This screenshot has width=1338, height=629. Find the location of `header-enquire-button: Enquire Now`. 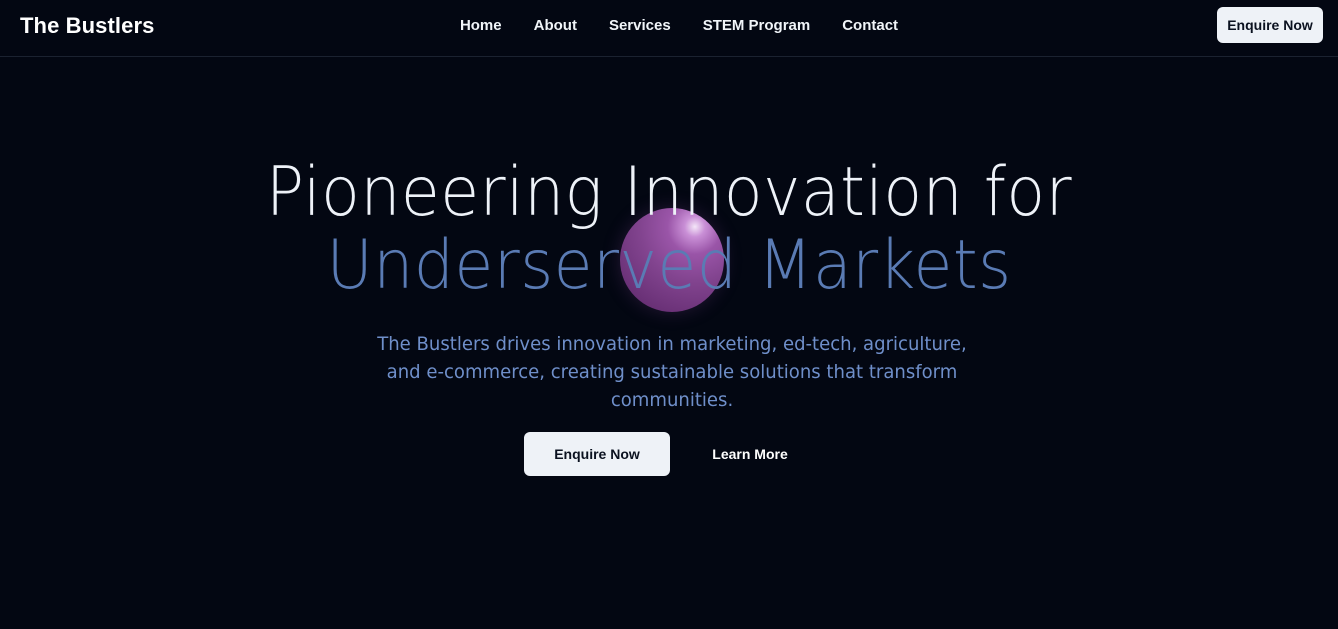

header-enquire-button: Enquire Now is located at coordinates (1270, 25).